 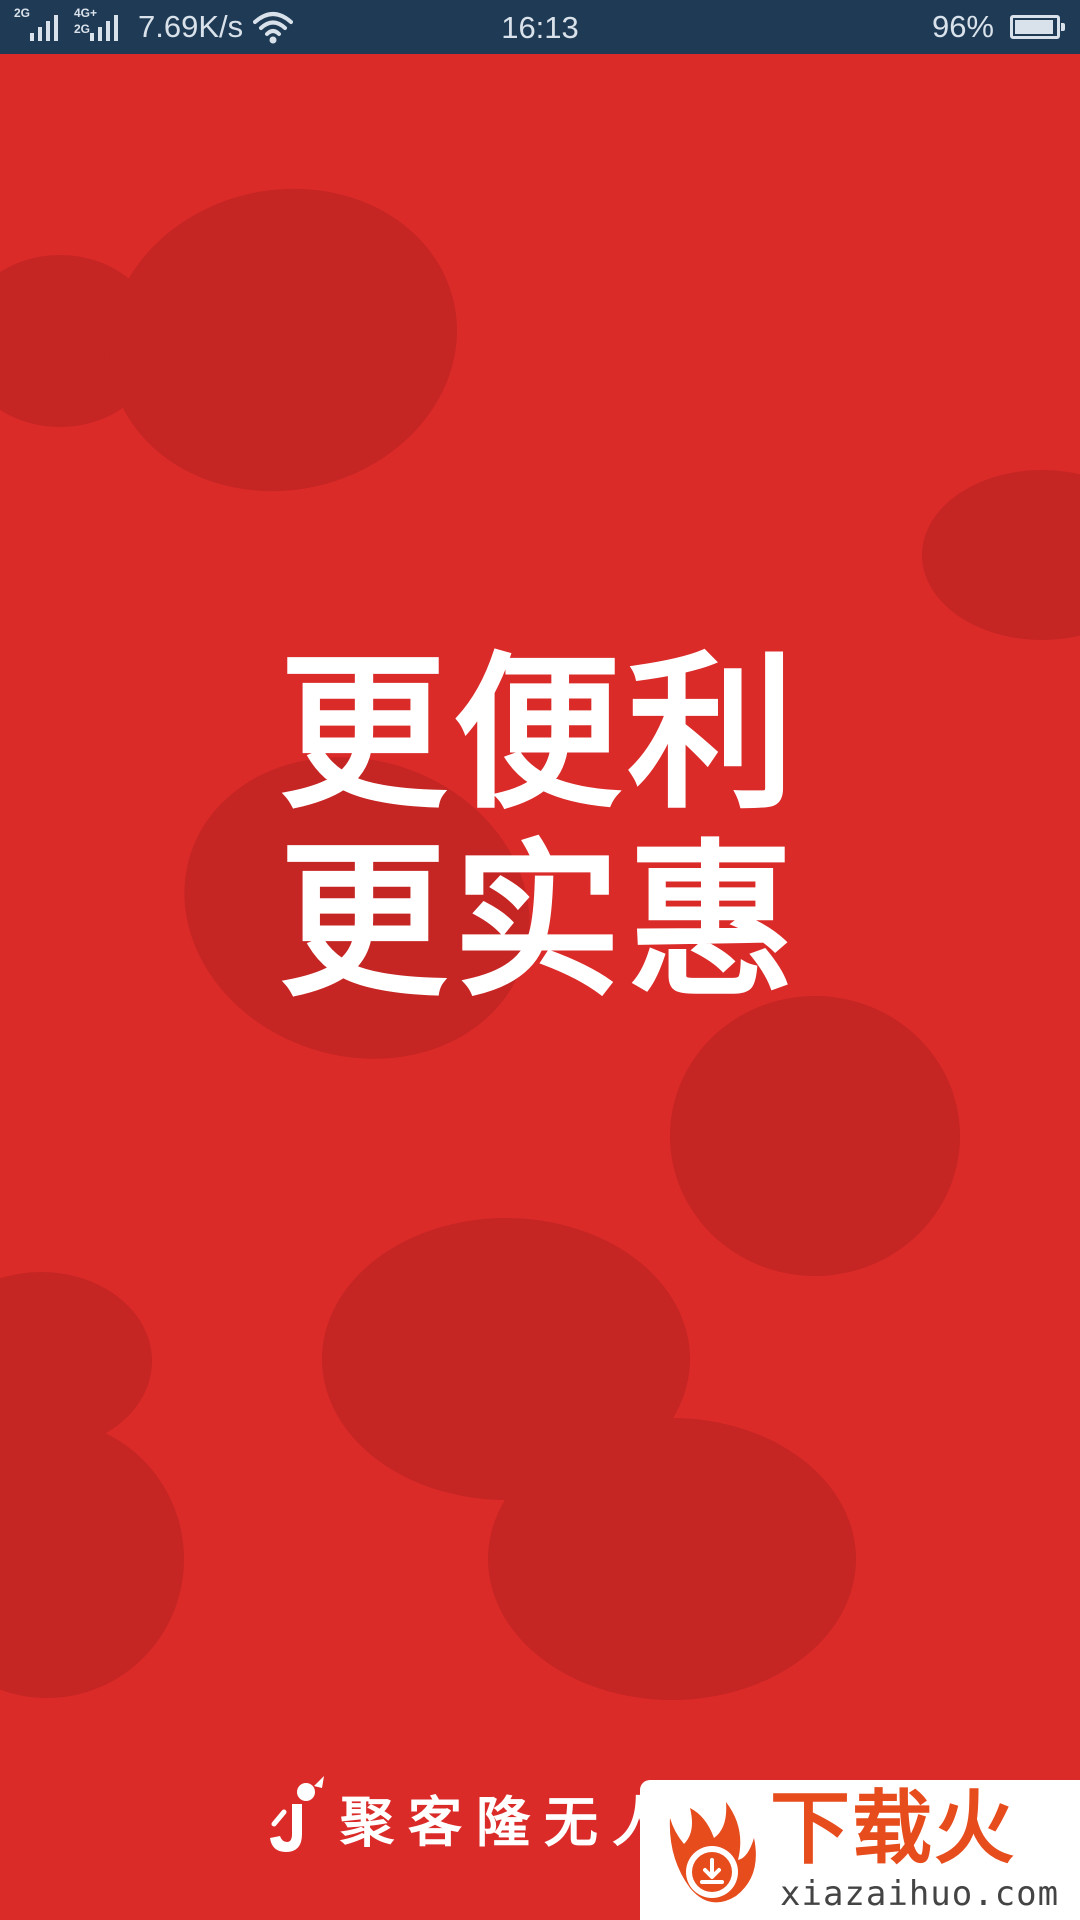 What do you see at coordinates (998, 27) in the screenshot?
I see `status-right: 96%` at bounding box center [998, 27].